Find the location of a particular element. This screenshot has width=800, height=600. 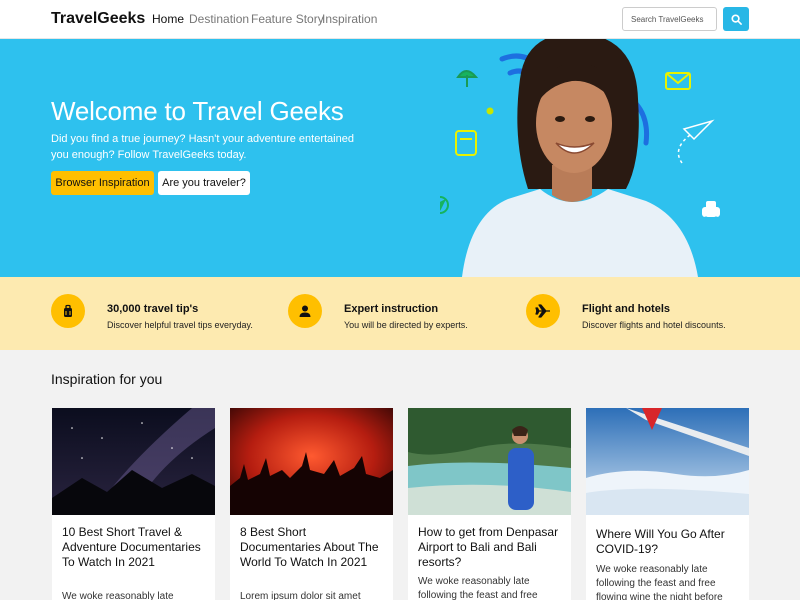

nav-link-feature-story: Feature Story is located at coordinates (287, 19).